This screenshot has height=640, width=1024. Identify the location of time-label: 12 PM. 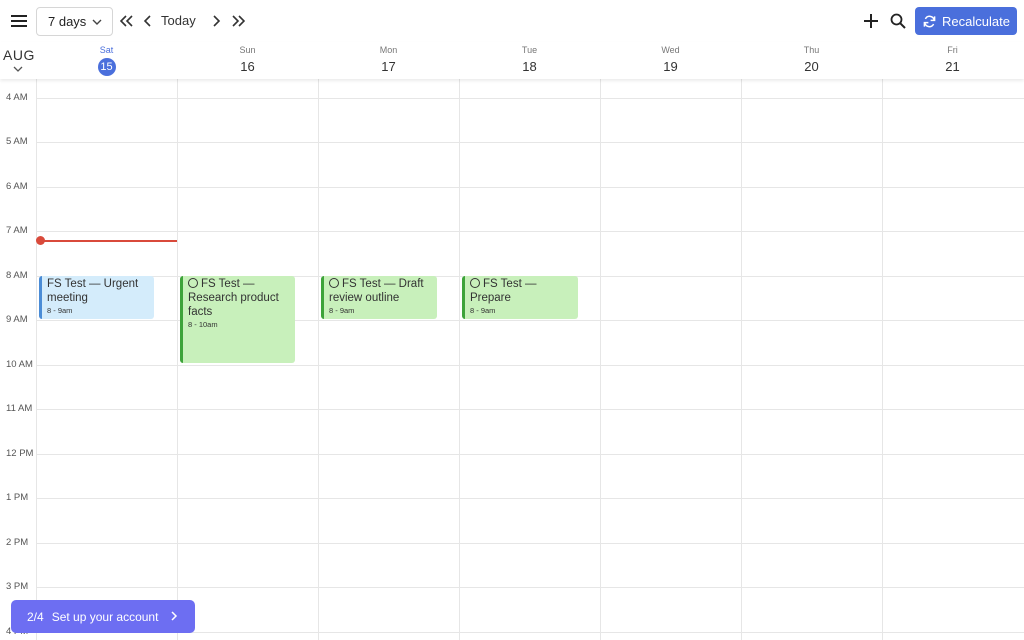
(20, 453).